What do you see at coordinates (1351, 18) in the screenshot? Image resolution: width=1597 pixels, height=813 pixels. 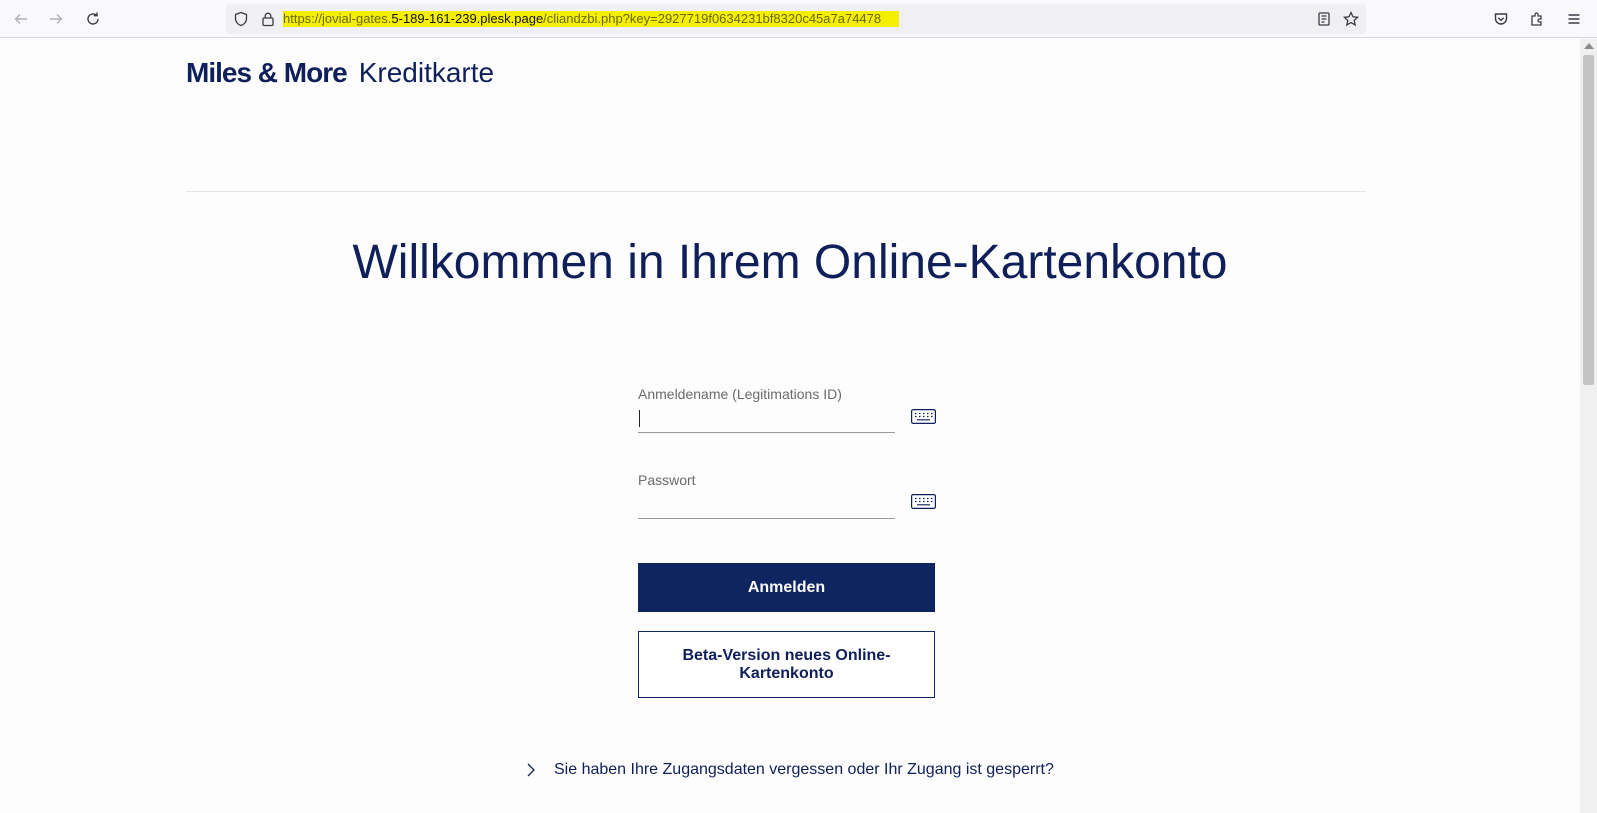 I see `bookmark-star-icon` at bounding box center [1351, 18].